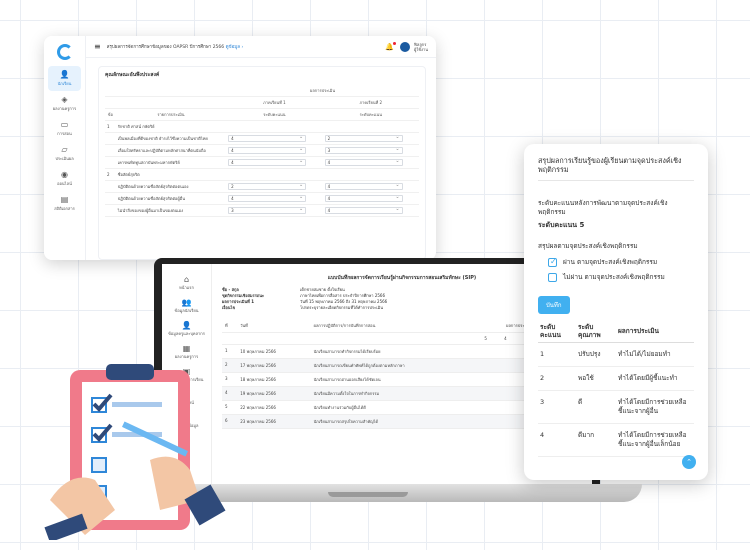 The height and width of the screenshot is (550, 750). What do you see at coordinates (552, 262) in the screenshot?
I see `checkbox-checked-icon` at bounding box center [552, 262].